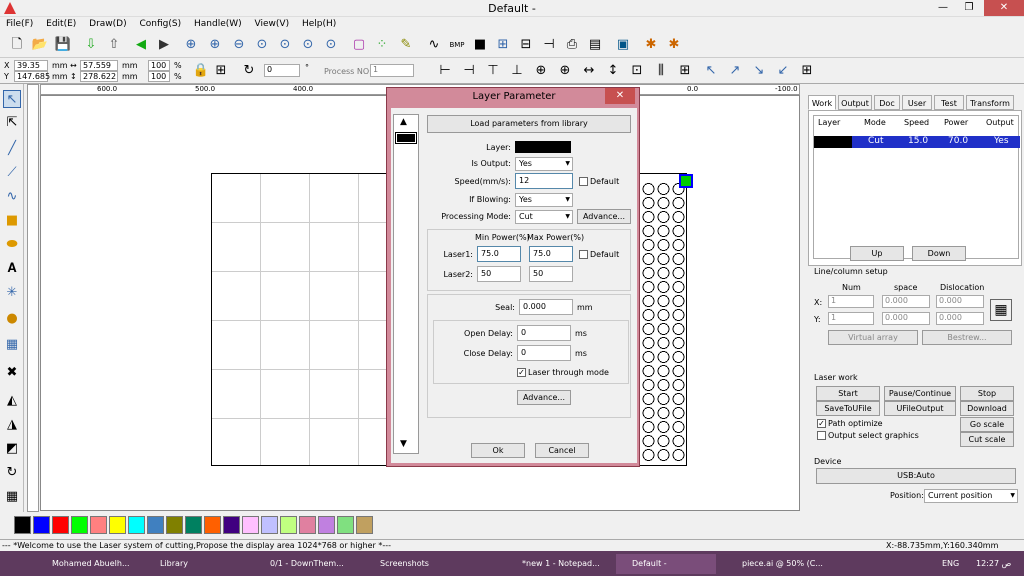  What do you see at coordinates (920, 393) in the screenshot?
I see `pause-button: Pause/Continue` at bounding box center [920, 393].